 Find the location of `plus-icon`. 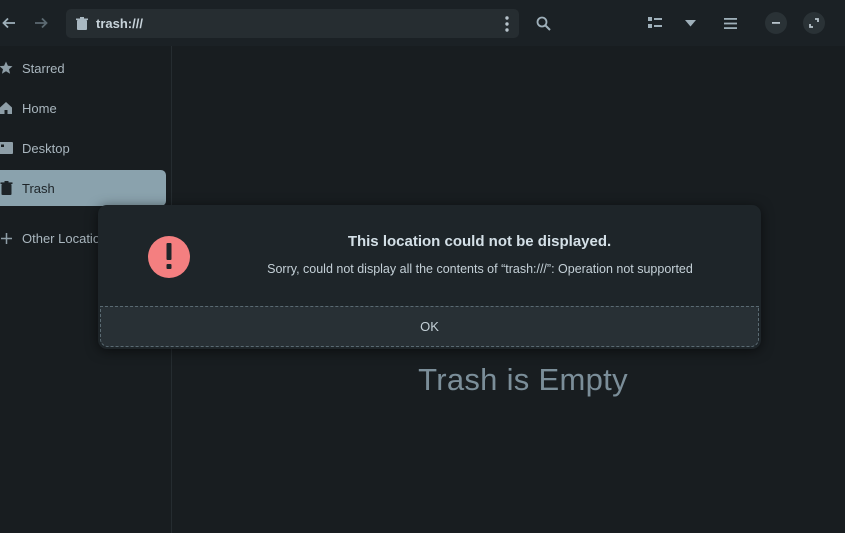

plus-icon is located at coordinates (7, 238).